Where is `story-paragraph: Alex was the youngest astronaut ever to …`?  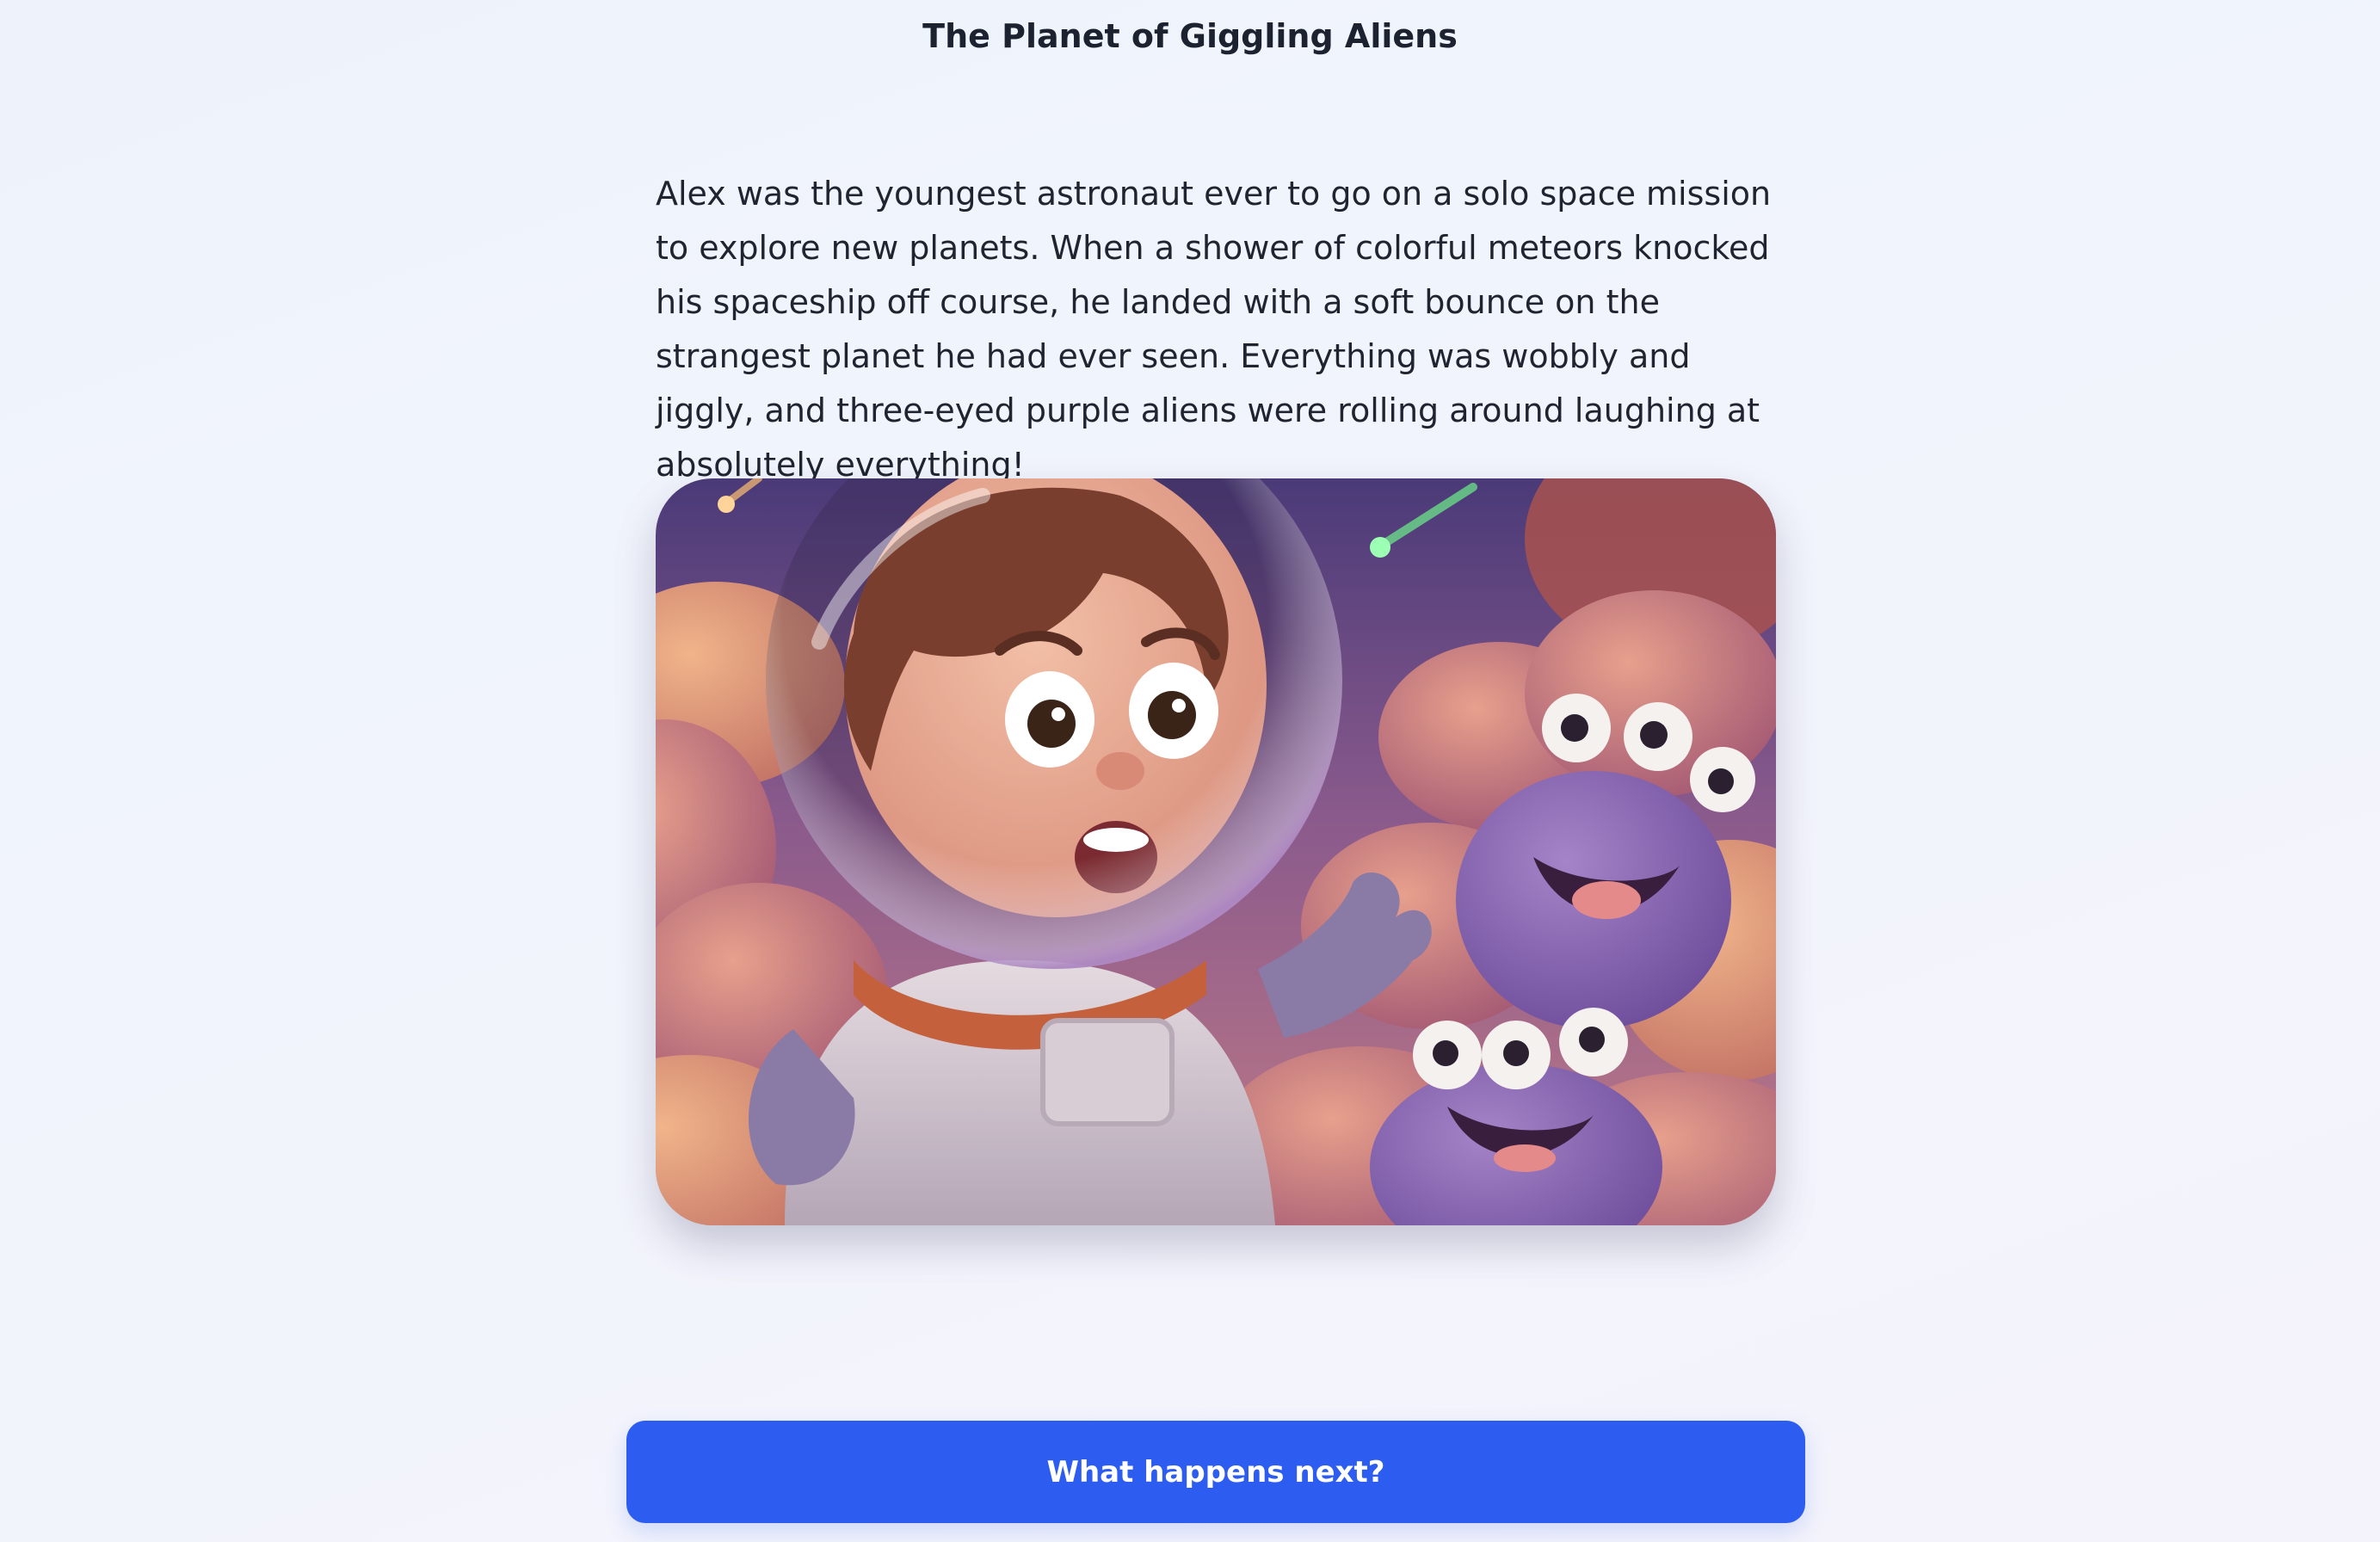
story-paragraph: Alex was the youngest astronaut ever to … is located at coordinates (1214, 329).